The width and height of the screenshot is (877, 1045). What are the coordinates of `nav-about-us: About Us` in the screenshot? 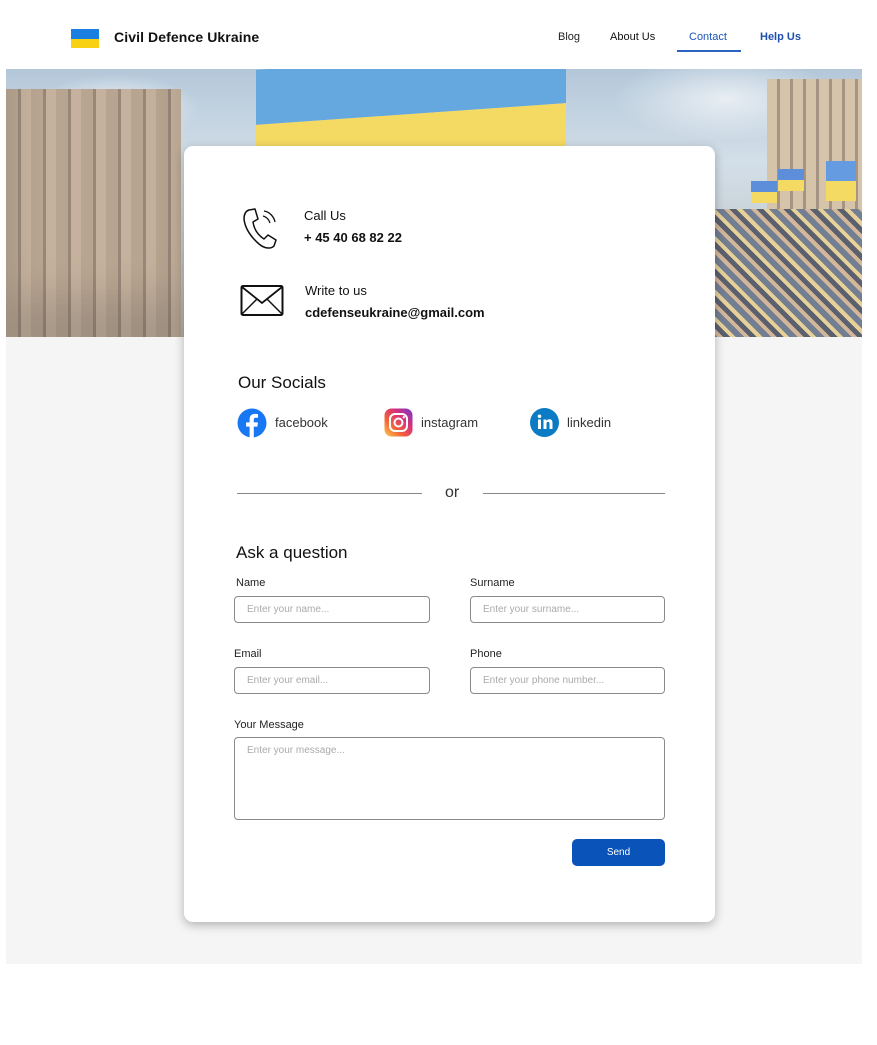 It's located at (632, 37).